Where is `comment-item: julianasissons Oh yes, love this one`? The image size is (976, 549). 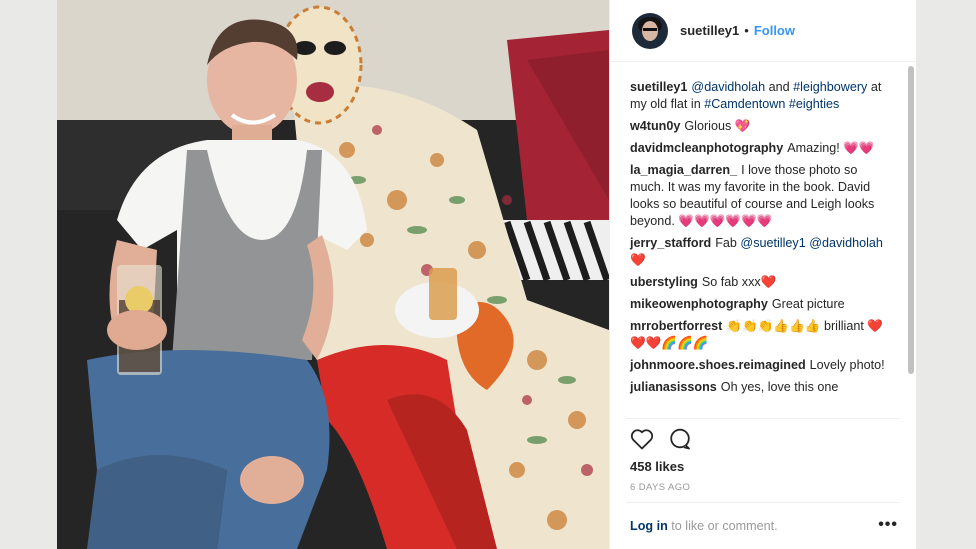
comment-item: julianasissons Oh yes, love this one is located at coordinates (759, 387).